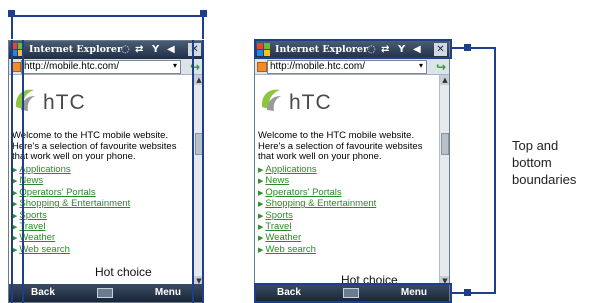 The width and height of the screenshot is (602, 303). What do you see at coordinates (198, 171) in the screenshot?
I see `right-boundary-highlight` at bounding box center [198, 171].